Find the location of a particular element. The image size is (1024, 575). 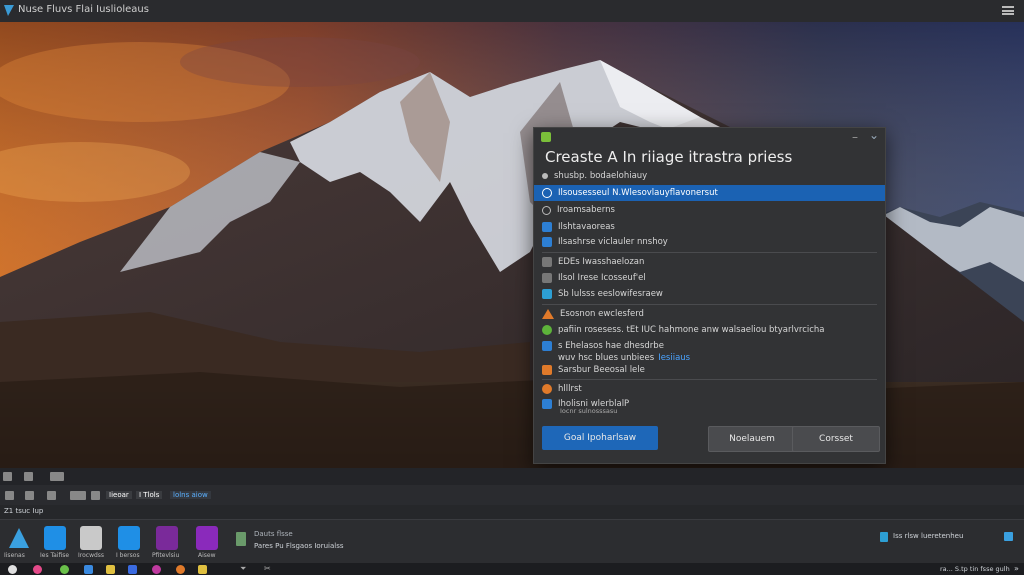

tray-app-icon is located at coordinates (884, 537).